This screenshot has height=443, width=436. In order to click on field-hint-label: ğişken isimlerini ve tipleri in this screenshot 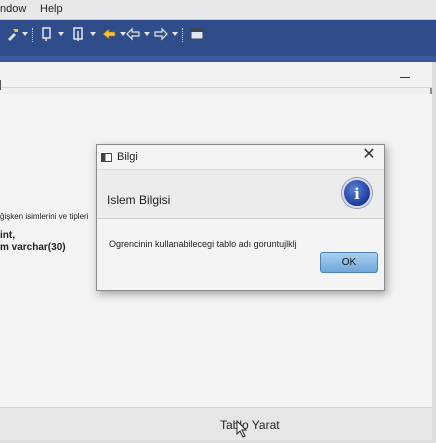, I will do `click(44, 216)`.